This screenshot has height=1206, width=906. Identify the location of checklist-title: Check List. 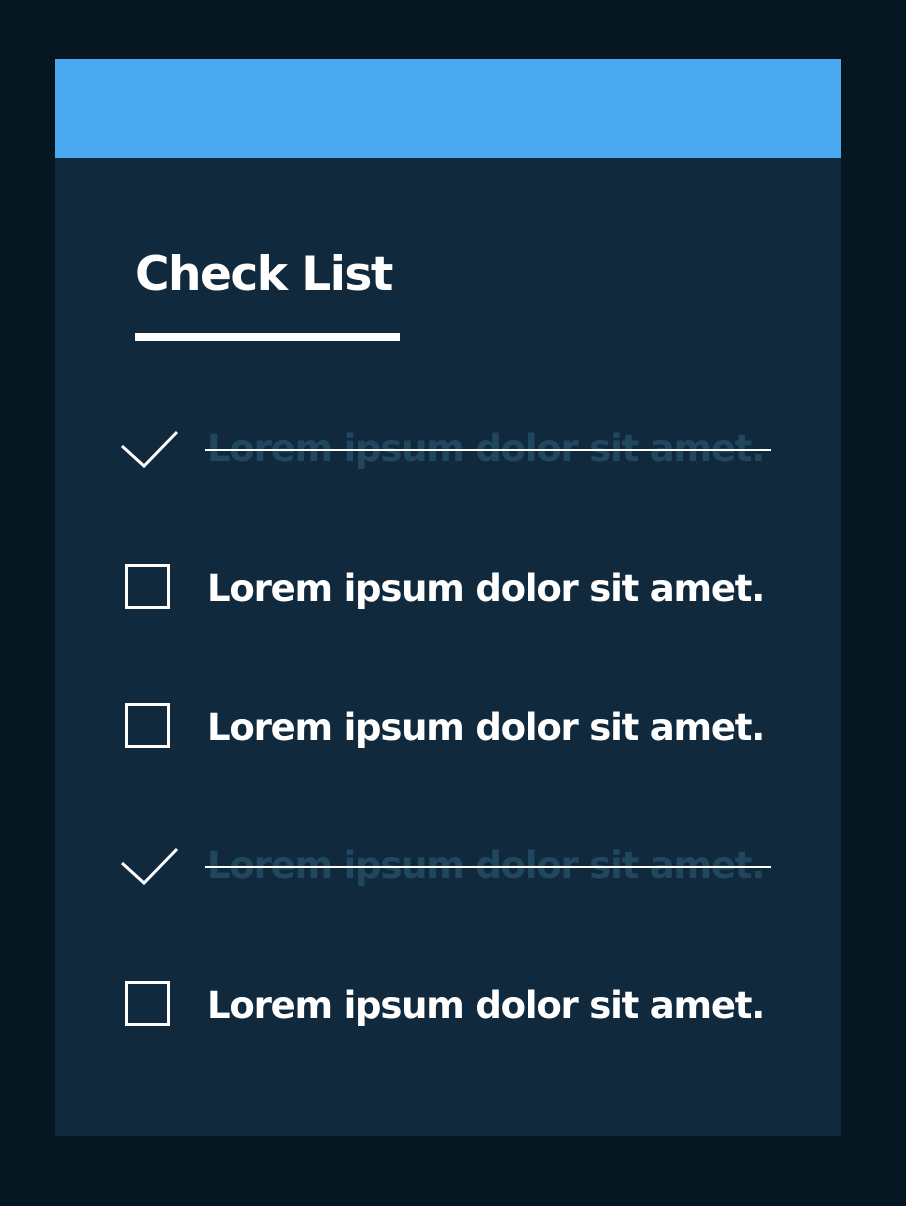
(264, 274).